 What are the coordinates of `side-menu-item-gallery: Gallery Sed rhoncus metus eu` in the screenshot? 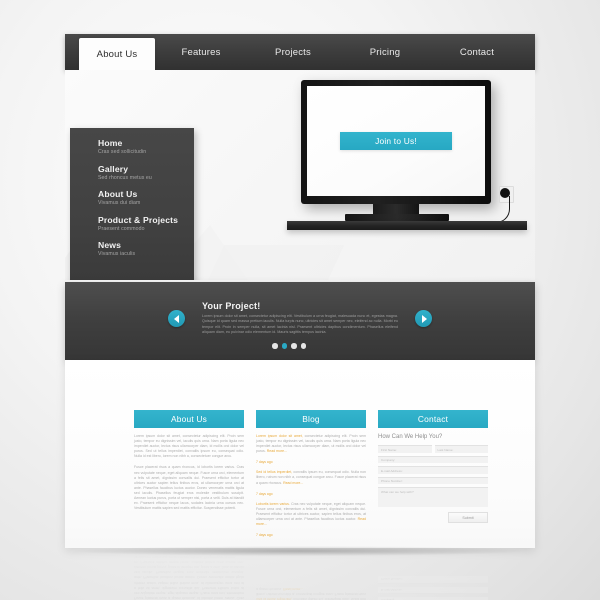 It's located at (132, 172).